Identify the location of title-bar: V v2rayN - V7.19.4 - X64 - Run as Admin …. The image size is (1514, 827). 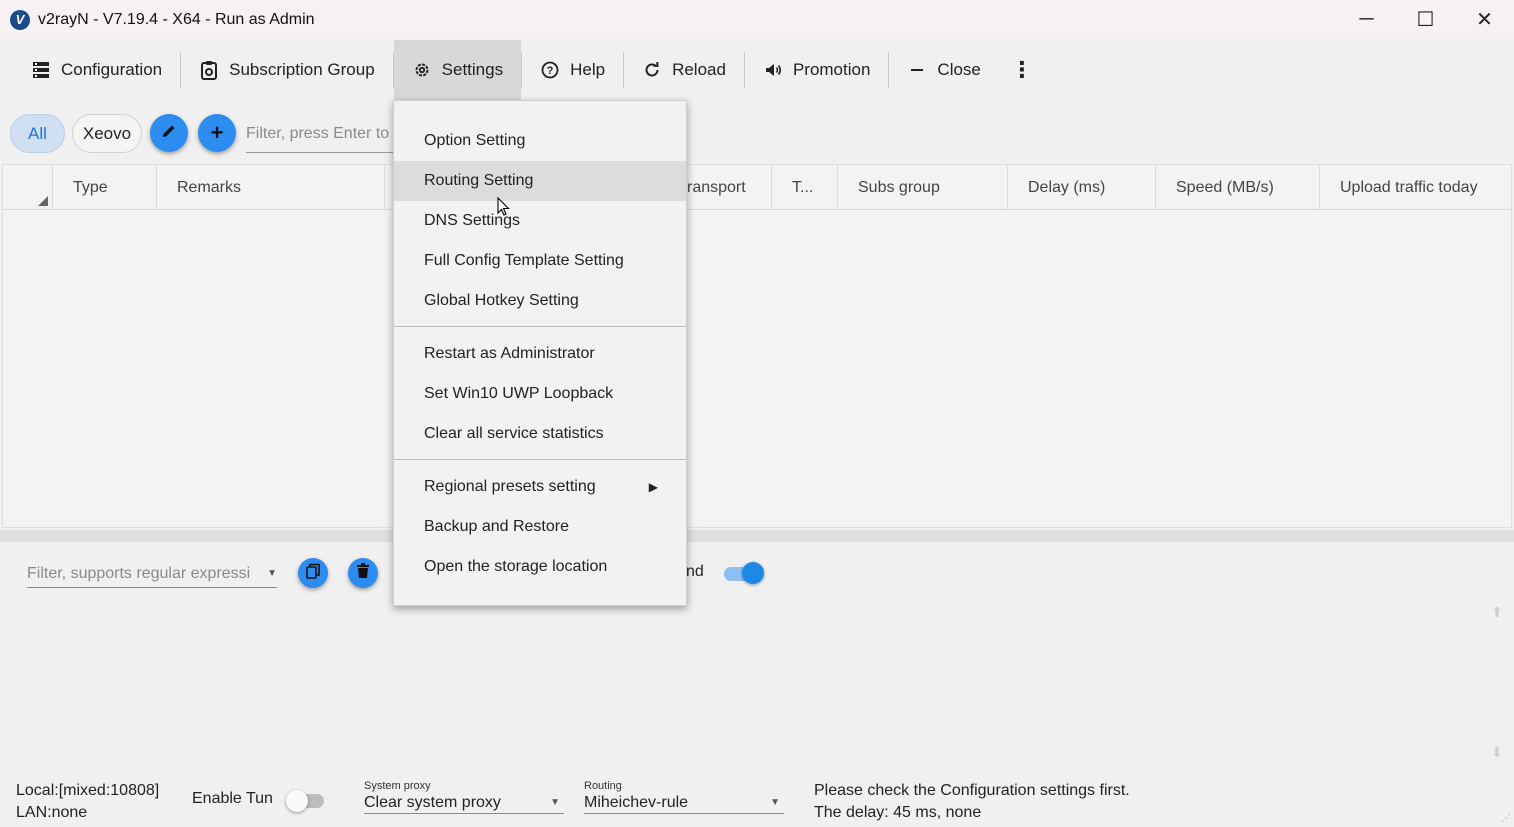
(757, 19).